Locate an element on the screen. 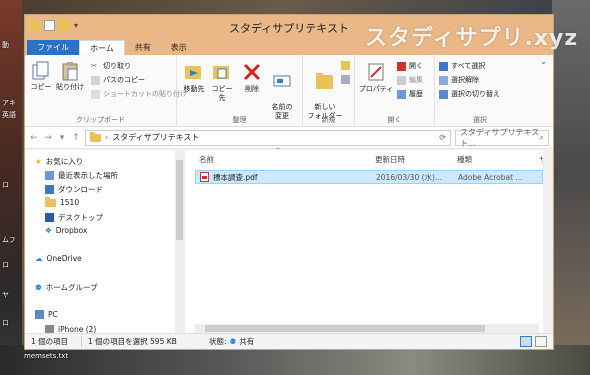 This screenshot has height=375, width=590. nav-label: お気に入り is located at coordinates (64, 161).